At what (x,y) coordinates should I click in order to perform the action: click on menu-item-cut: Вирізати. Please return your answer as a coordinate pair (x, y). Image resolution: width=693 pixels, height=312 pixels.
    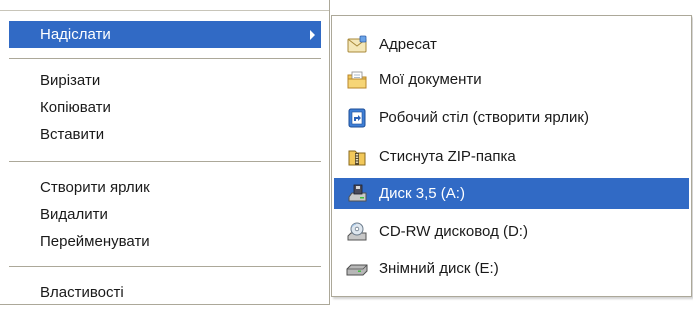
    Looking at the image, I should click on (165, 80).